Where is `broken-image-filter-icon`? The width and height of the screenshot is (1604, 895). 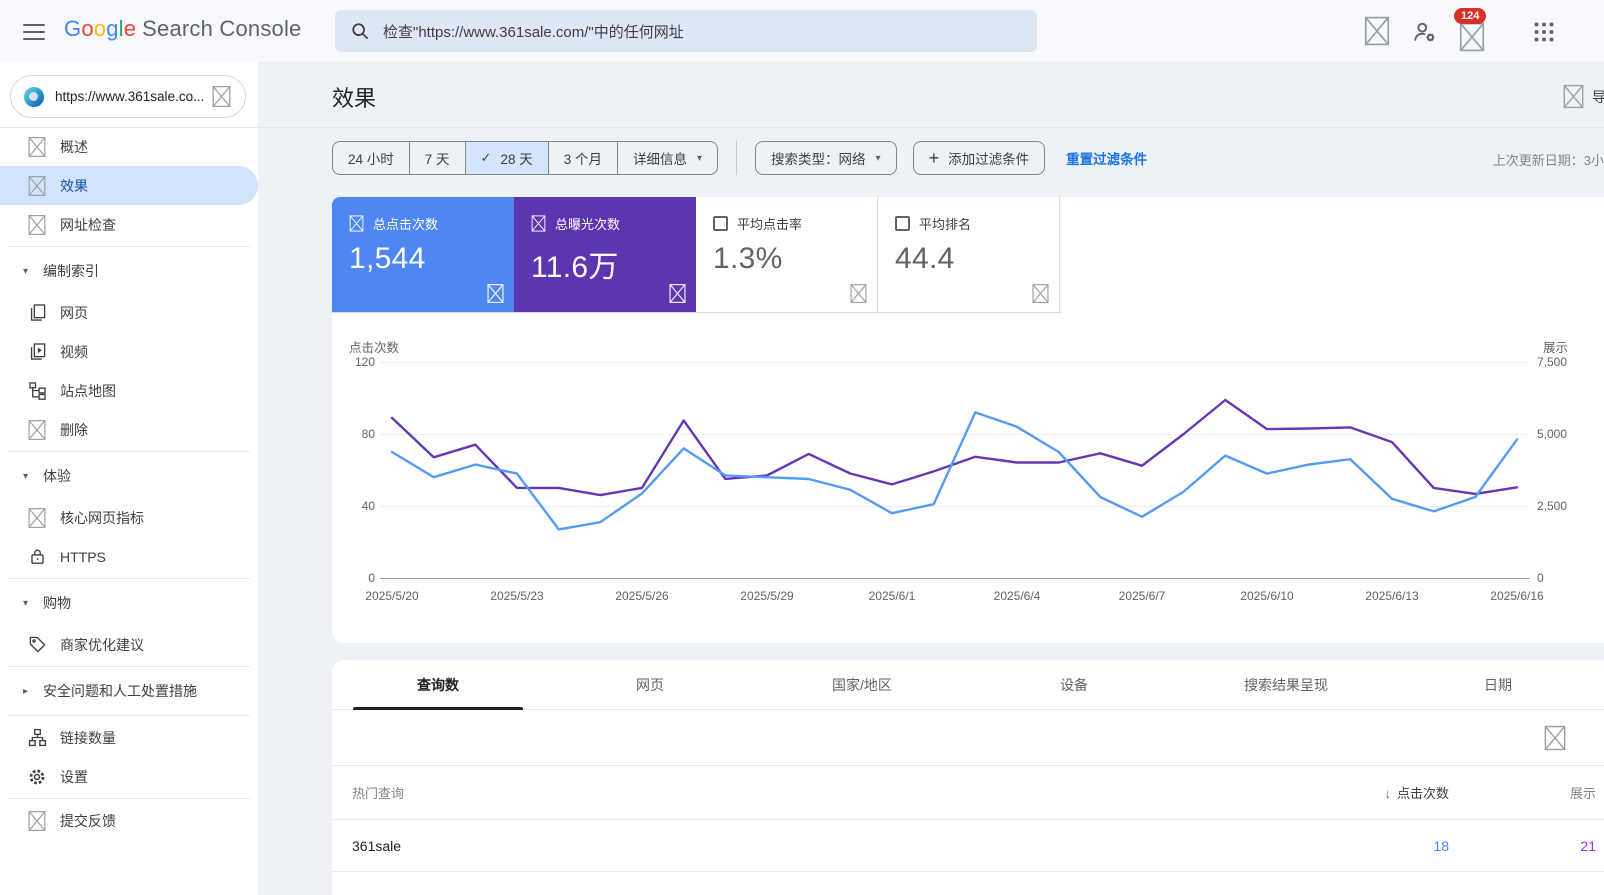 broken-image-filter-icon is located at coordinates (1555, 738).